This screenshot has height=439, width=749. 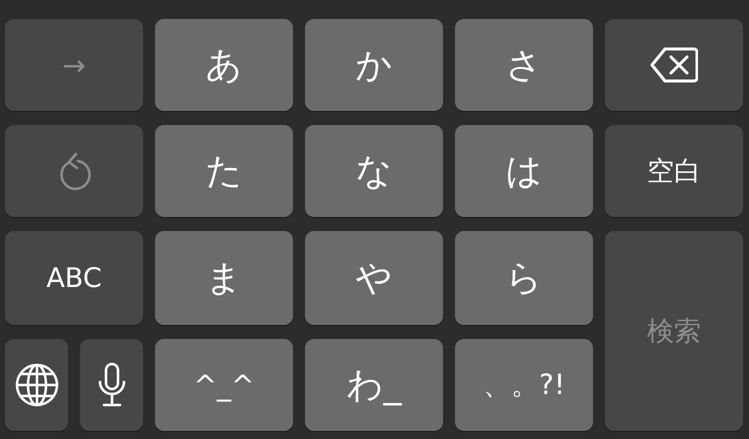 I want to click on kana-key: た, so click(x=224, y=171).